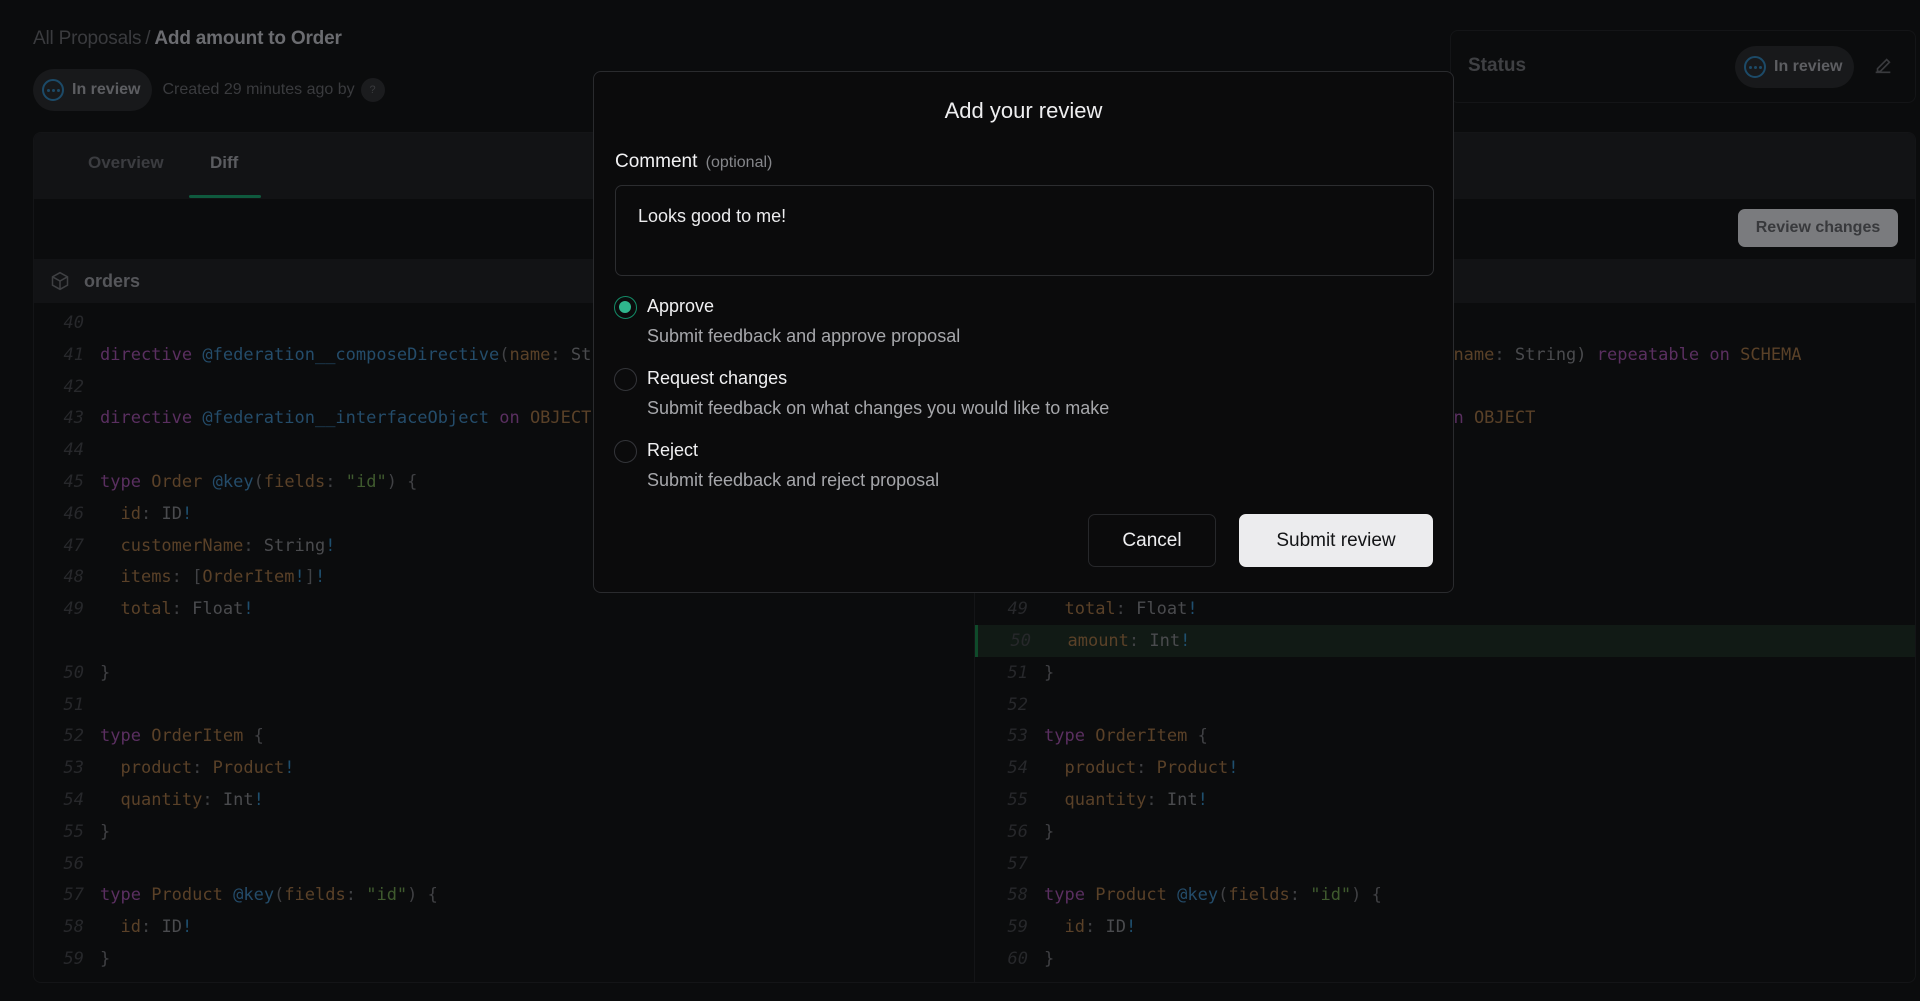  Describe the element at coordinates (1445, 800) in the screenshot. I see `diff-line: 55 quantity: Int!` at that location.